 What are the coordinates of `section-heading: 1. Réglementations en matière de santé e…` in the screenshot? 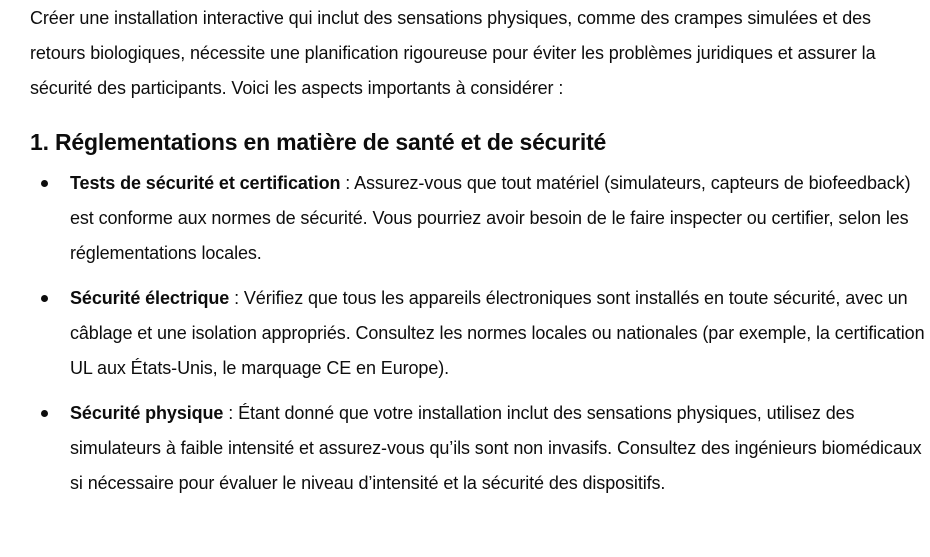 It's located at (318, 142).